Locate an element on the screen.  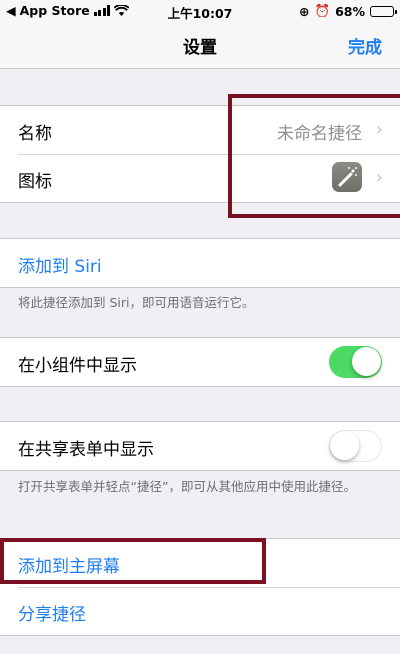
widget-row: 在小组件中显示 is located at coordinates (200, 362).